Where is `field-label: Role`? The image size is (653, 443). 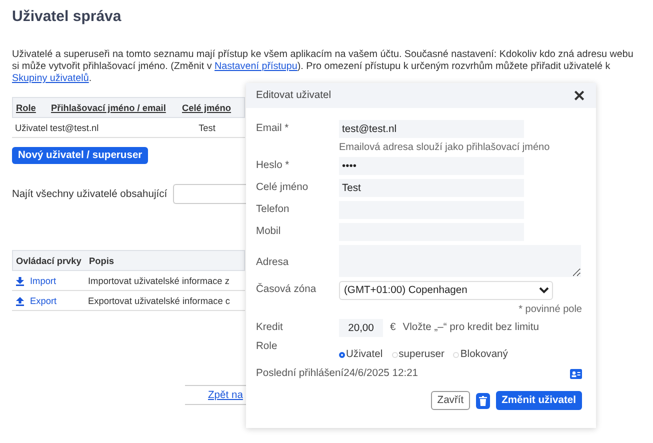 field-label: Role is located at coordinates (267, 346).